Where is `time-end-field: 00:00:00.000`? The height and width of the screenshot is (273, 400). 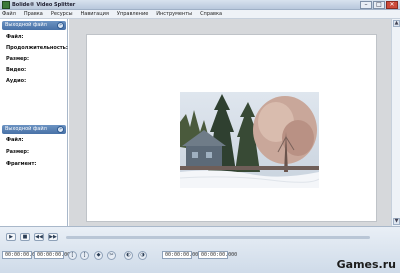 time-end-field: 00:00:00.000 is located at coordinates (53, 255).